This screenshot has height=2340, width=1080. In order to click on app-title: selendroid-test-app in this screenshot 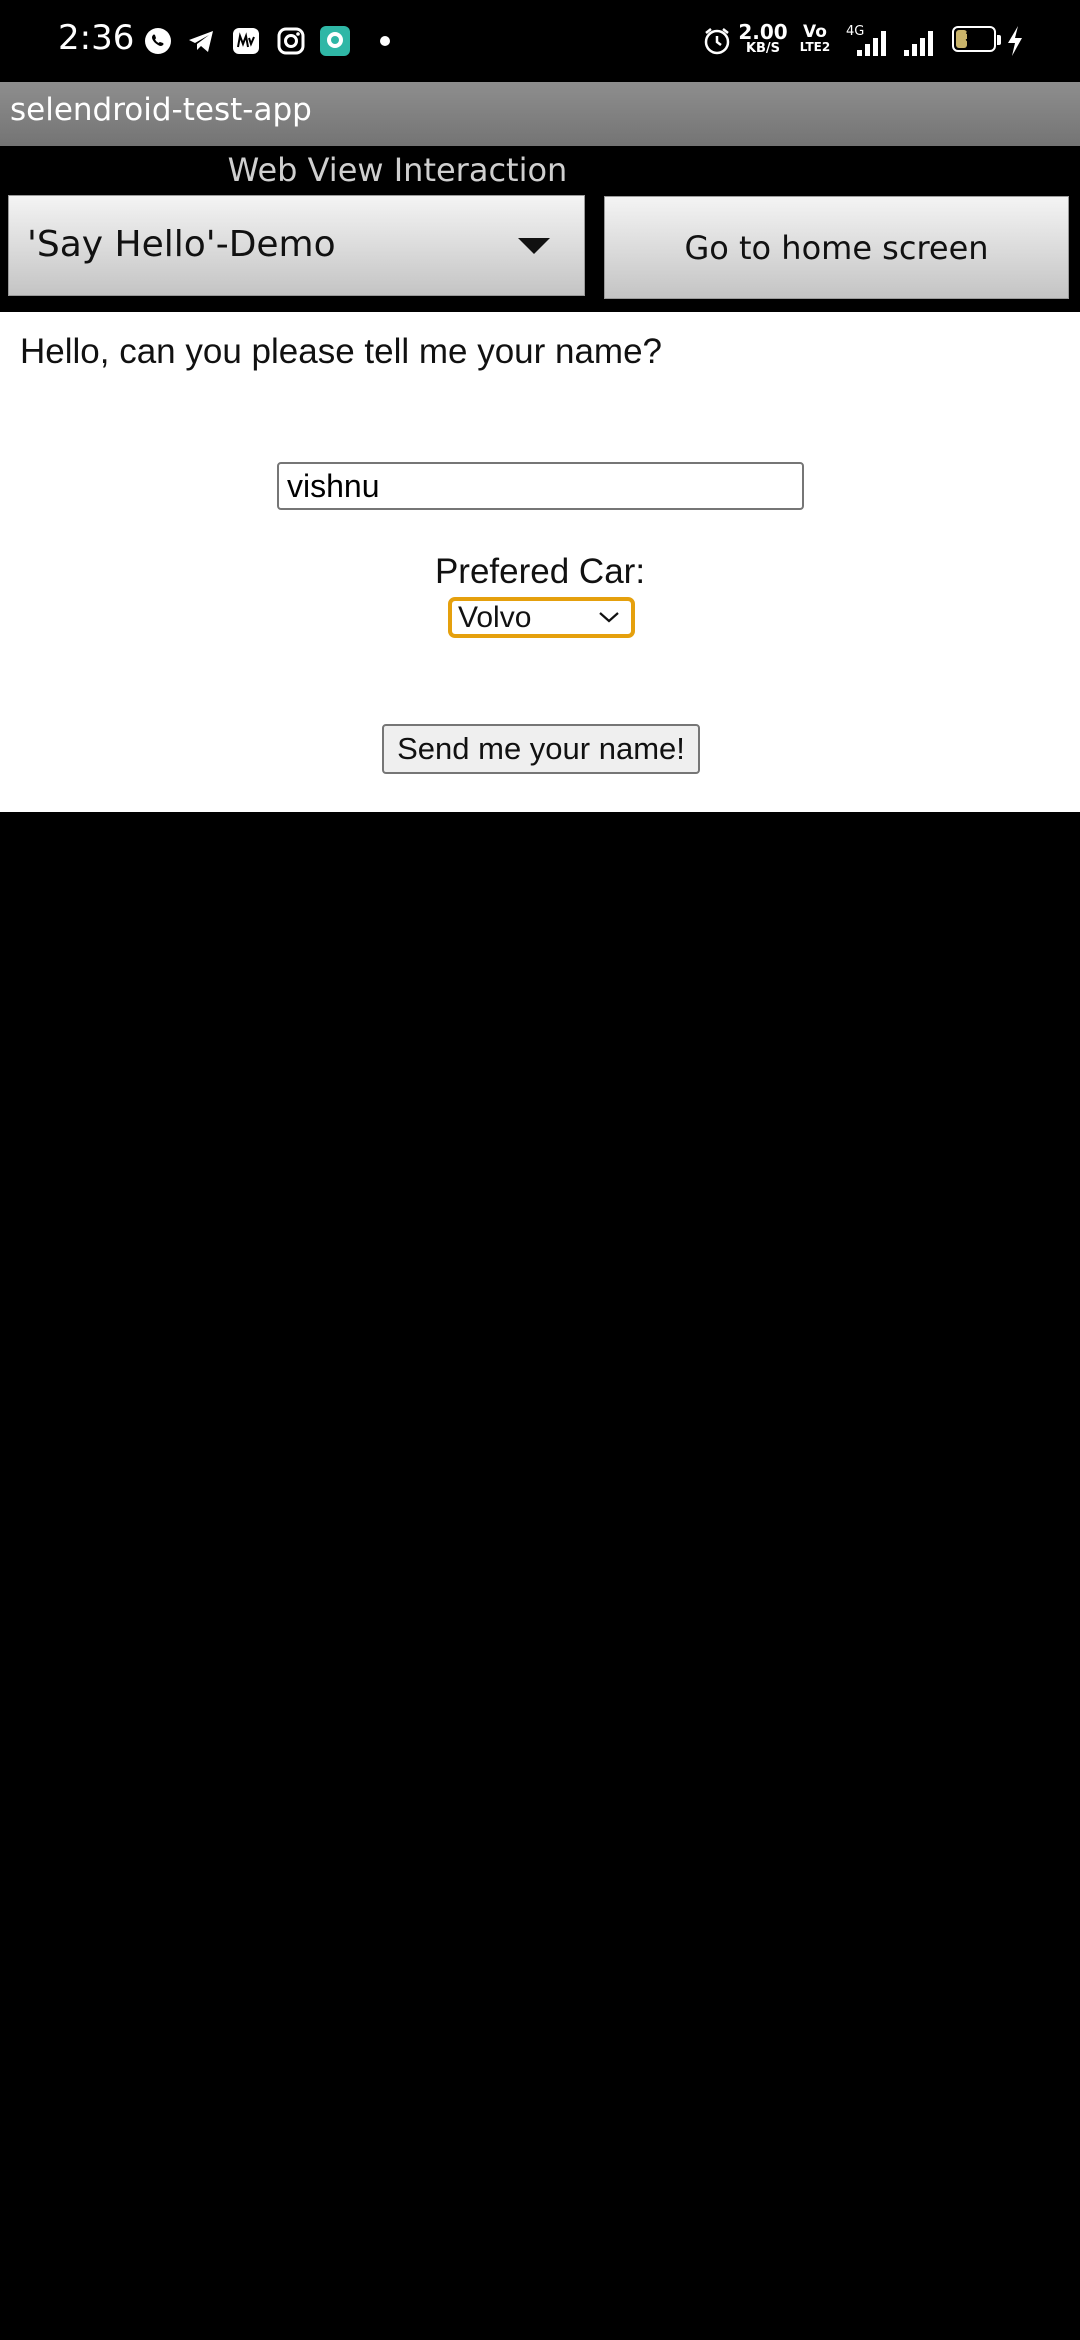, I will do `click(161, 110)`.